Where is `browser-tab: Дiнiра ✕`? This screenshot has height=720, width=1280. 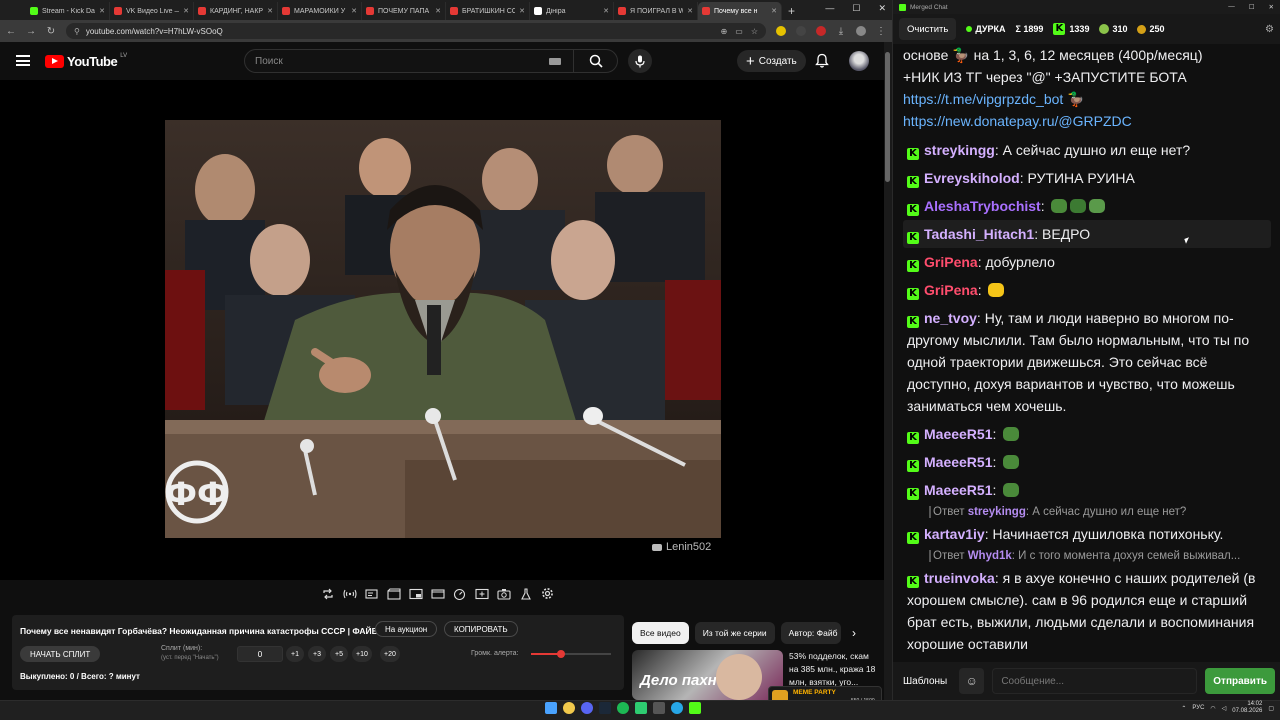
browser-tab: Дiнiра ✕ is located at coordinates (572, 11).